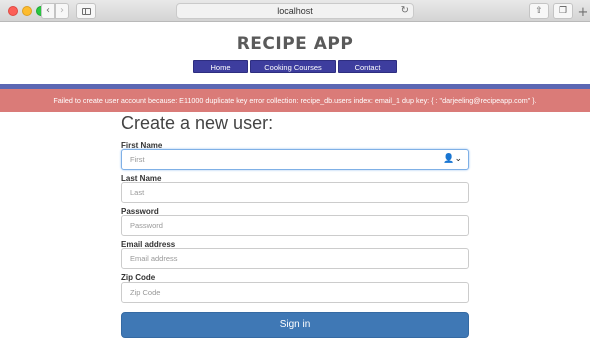 The image size is (590, 345). Describe the element at coordinates (583, 13) in the screenshot. I see `new-tab-icon: +` at that location.